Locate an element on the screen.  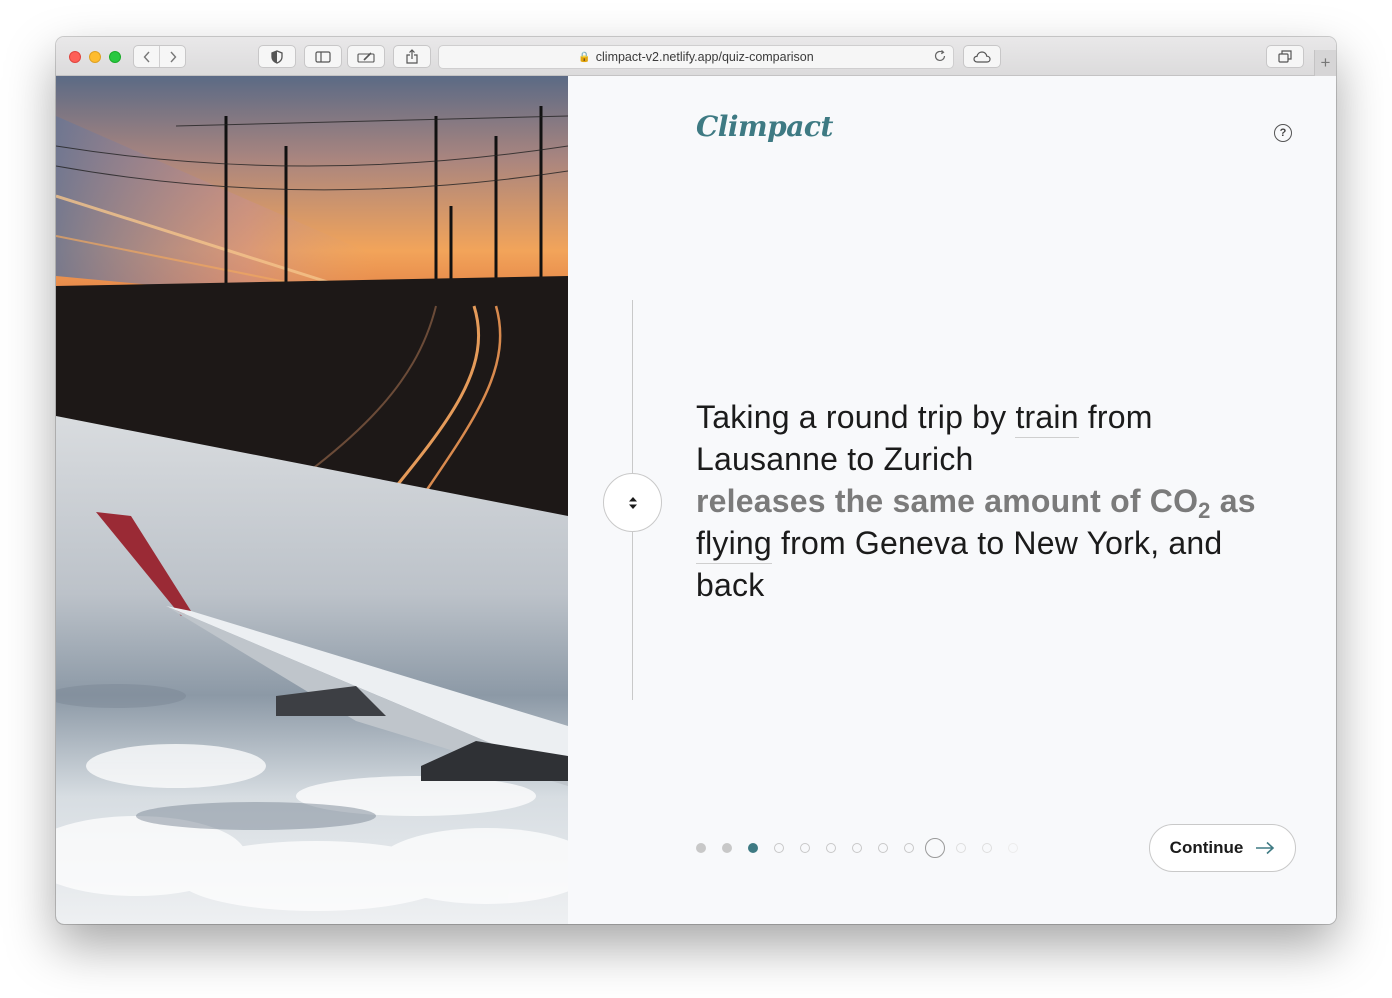
transport-mode-flying: flying is located at coordinates (734, 544).